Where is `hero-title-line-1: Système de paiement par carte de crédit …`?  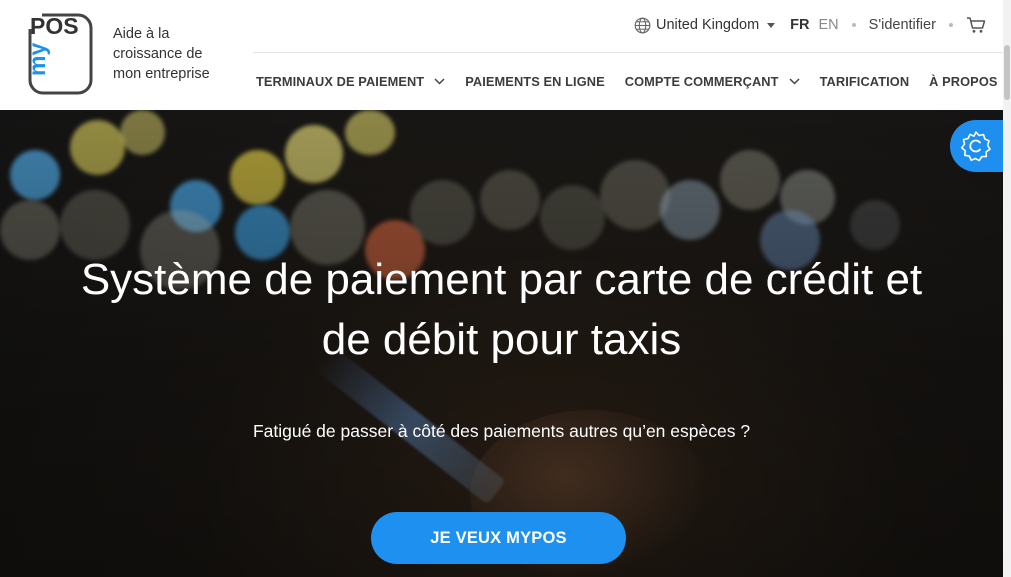
hero-title-line-1: Système de paiement par carte de crédit … is located at coordinates (501, 279).